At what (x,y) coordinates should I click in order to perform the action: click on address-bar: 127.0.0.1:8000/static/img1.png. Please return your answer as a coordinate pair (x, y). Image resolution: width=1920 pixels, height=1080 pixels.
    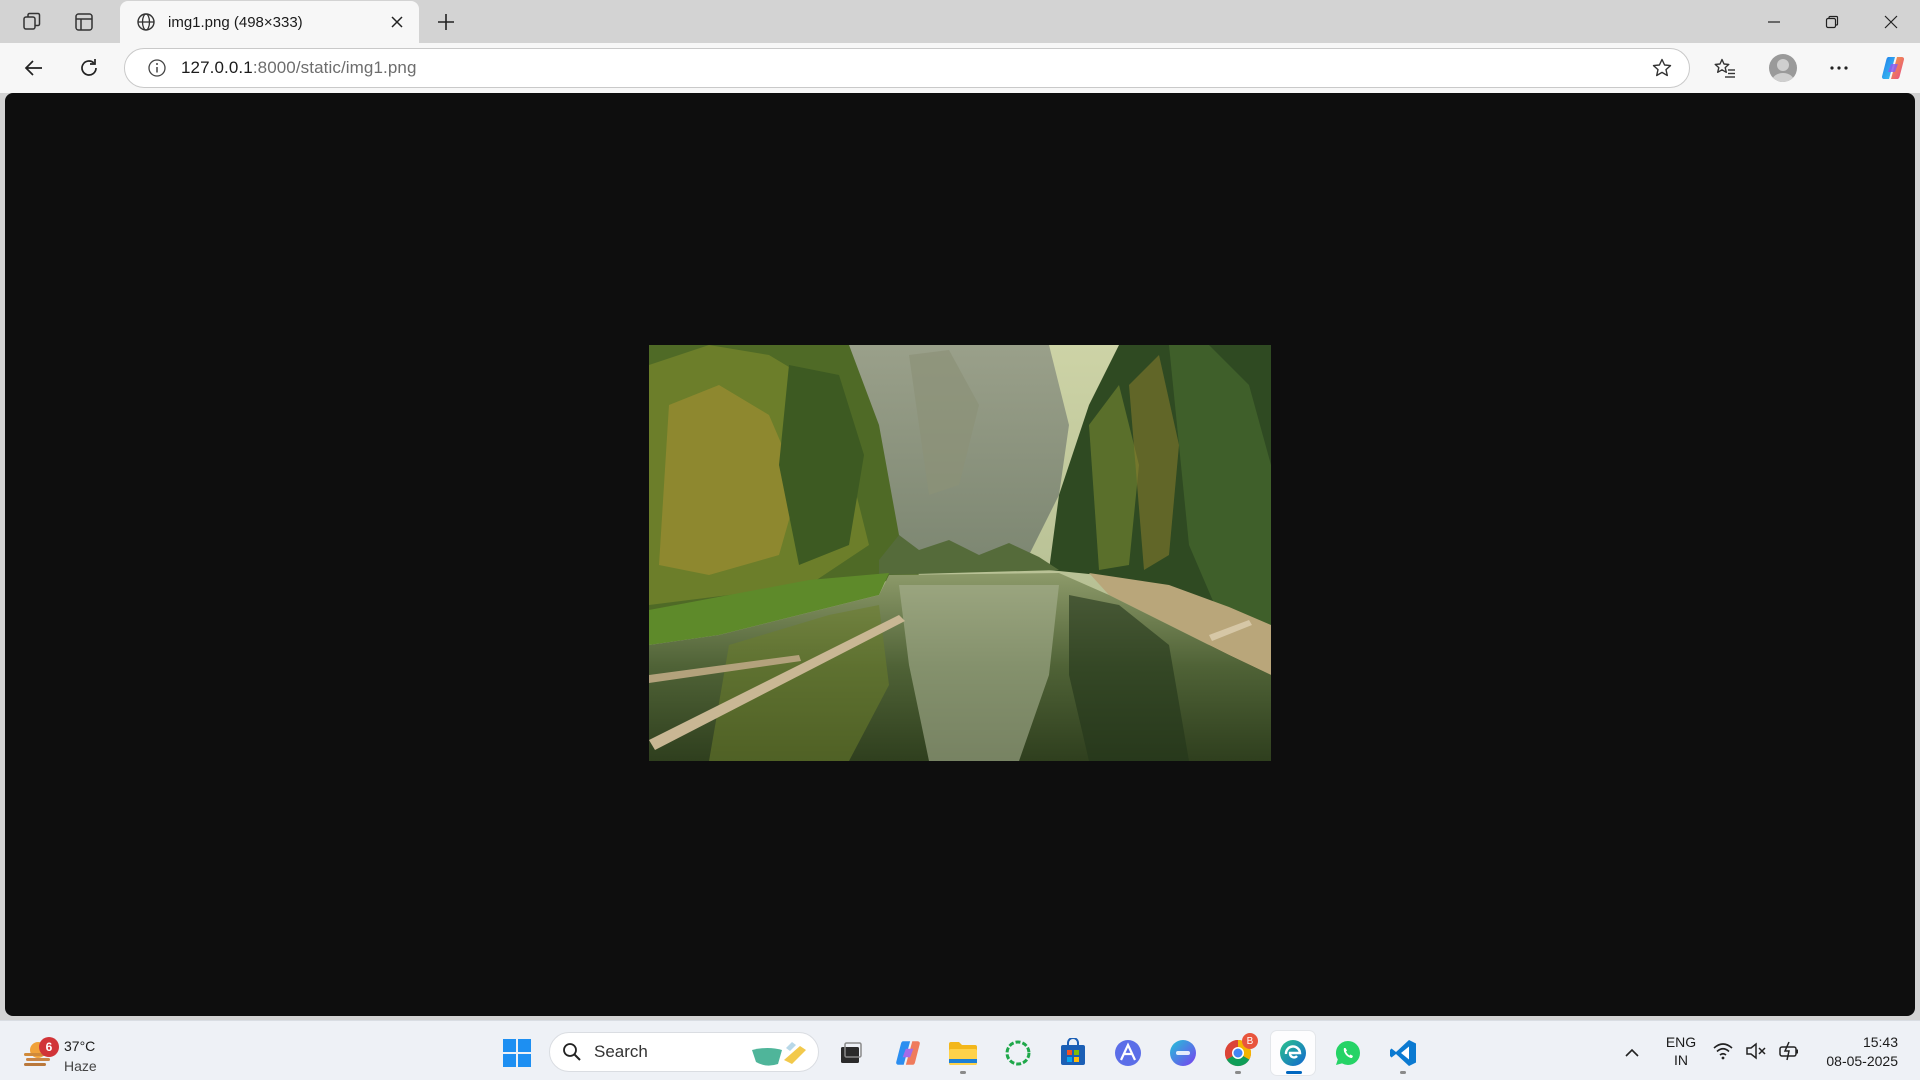
    Looking at the image, I should click on (907, 68).